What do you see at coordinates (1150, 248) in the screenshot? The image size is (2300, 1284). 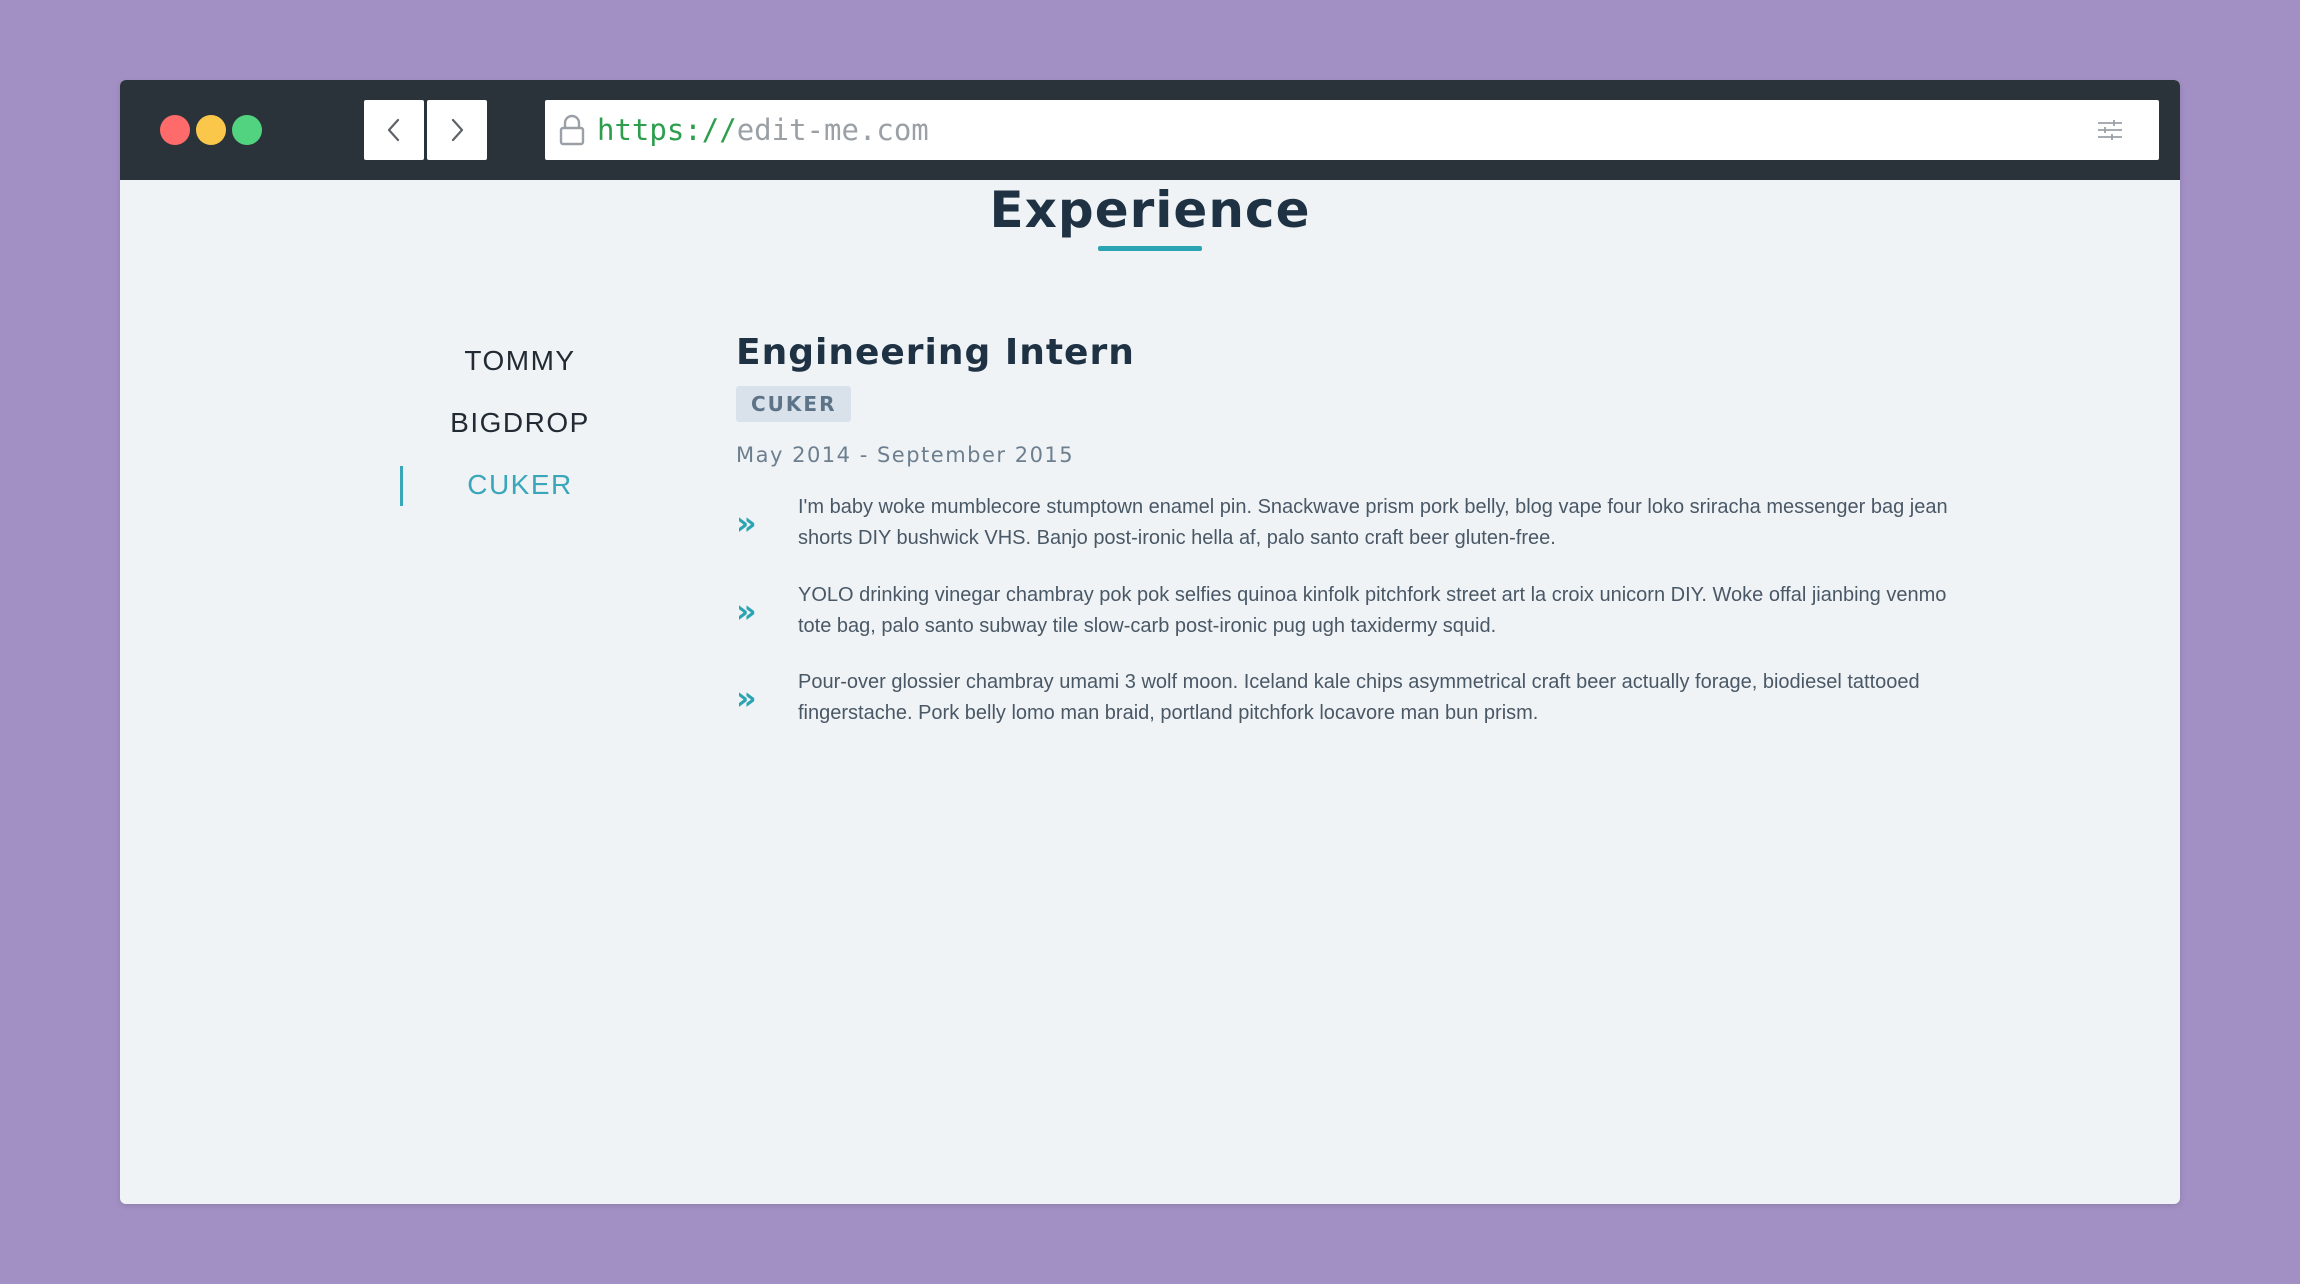 I see `title-underline` at bounding box center [1150, 248].